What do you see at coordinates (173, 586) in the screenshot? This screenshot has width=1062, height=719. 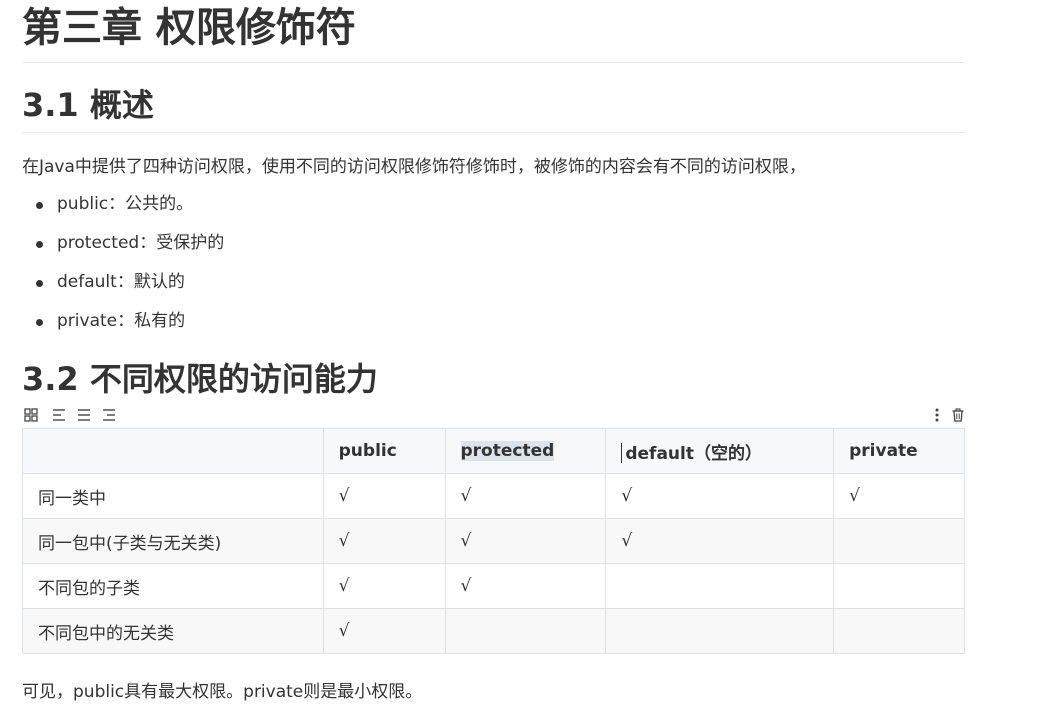 I see `table-cell: 不同包的子类` at bounding box center [173, 586].